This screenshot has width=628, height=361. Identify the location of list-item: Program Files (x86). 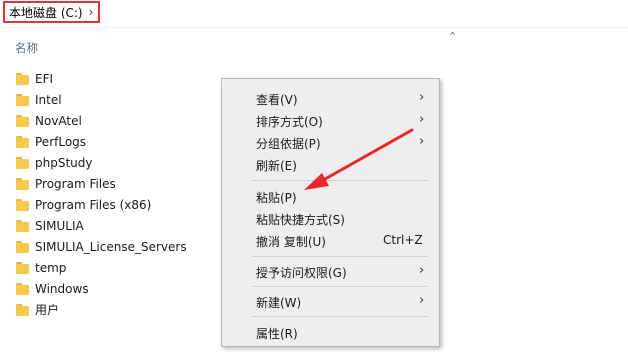
(116, 204).